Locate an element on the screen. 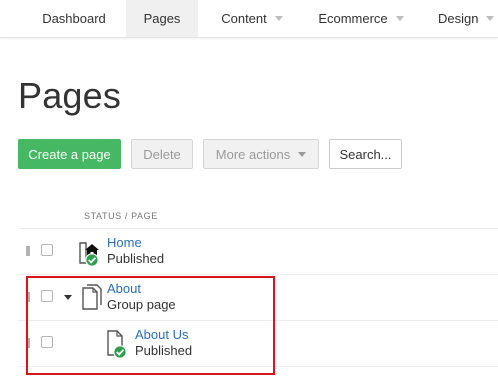 The image size is (498, 385). home-page-icon is located at coordinates (89, 254).